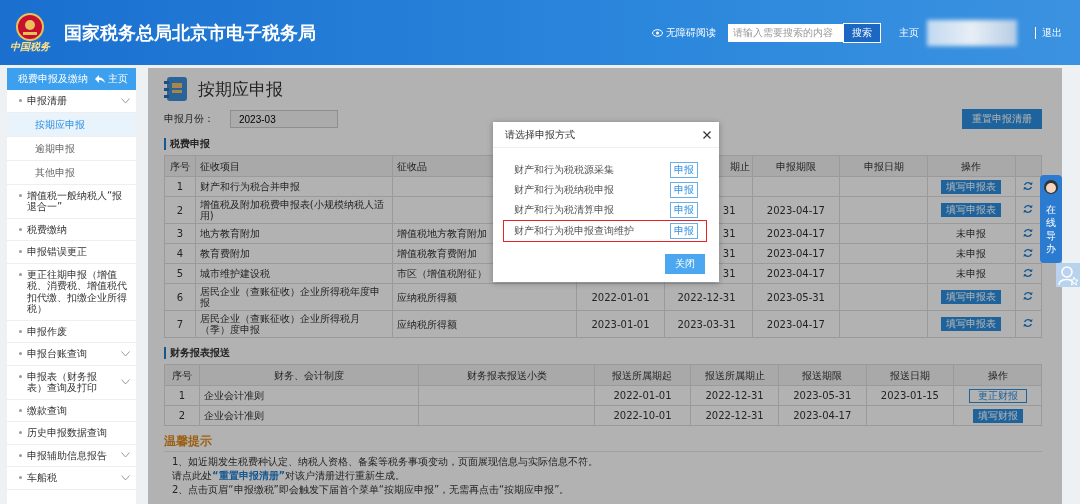 The image size is (1080, 504). What do you see at coordinates (30, 26) in the screenshot?
I see `emblem-logo-icon` at bounding box center [30, 26].